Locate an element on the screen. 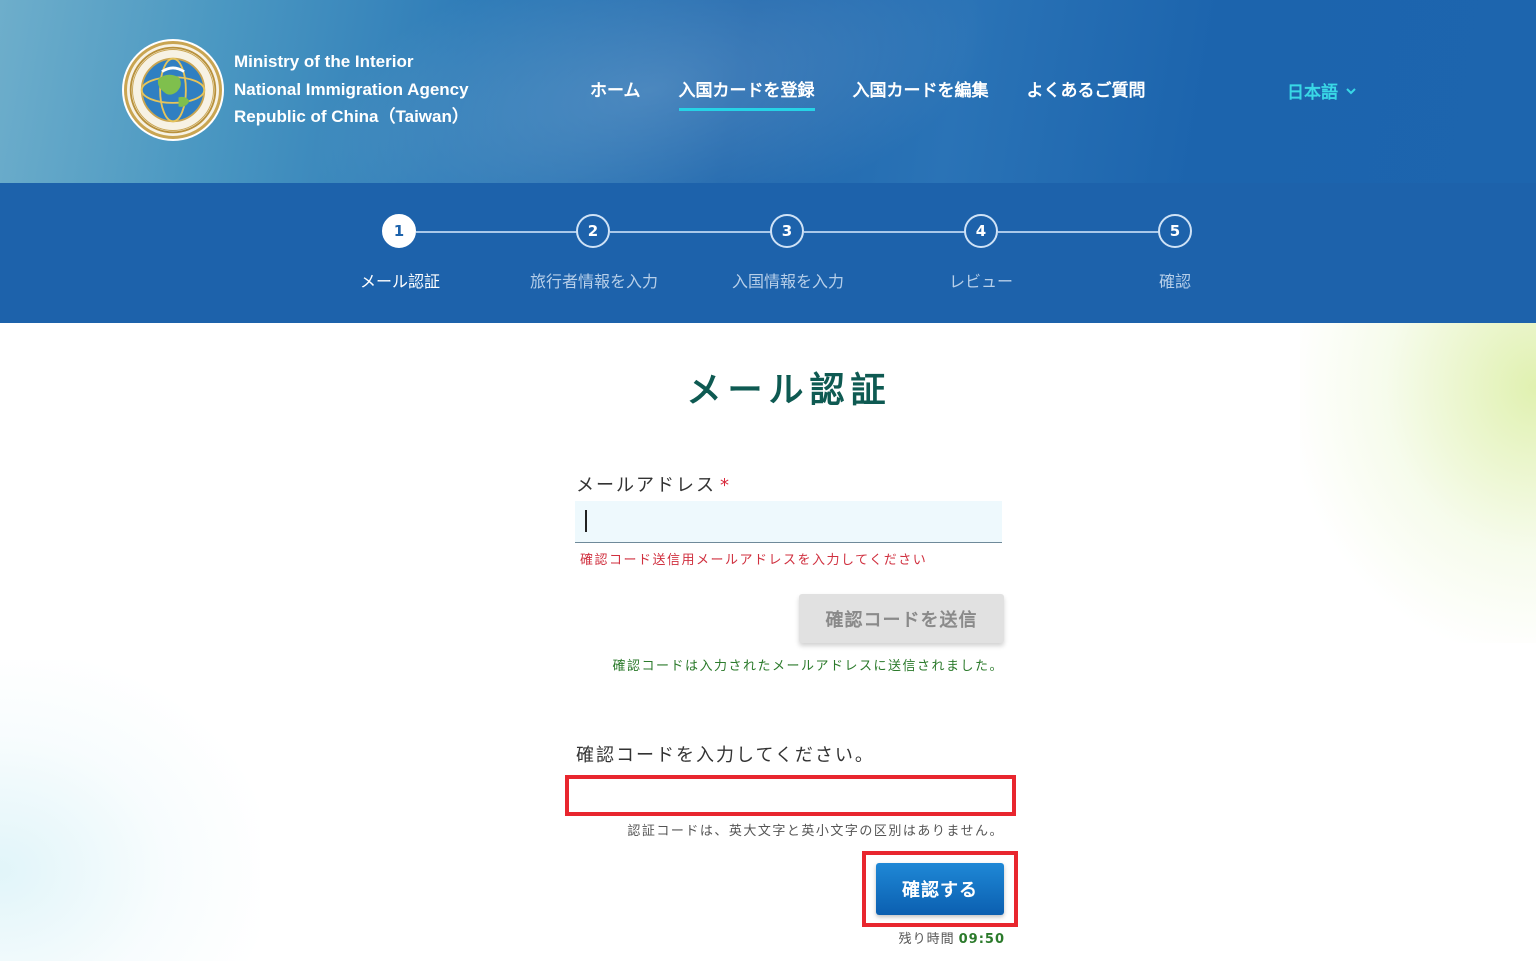  agency-line-3: Republic of China（Taiwan） is located at coordinates (351, 116).